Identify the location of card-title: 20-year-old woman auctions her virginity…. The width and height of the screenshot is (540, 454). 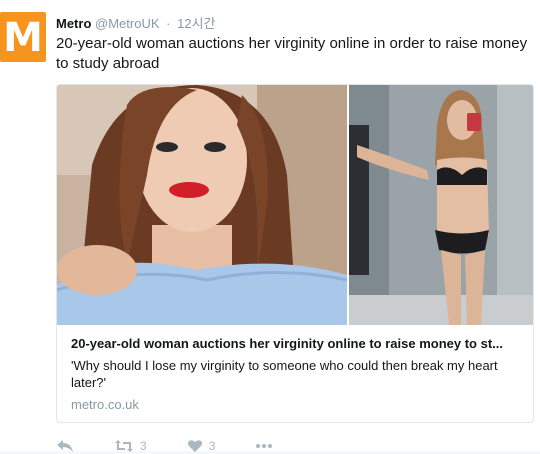
(297, 344).